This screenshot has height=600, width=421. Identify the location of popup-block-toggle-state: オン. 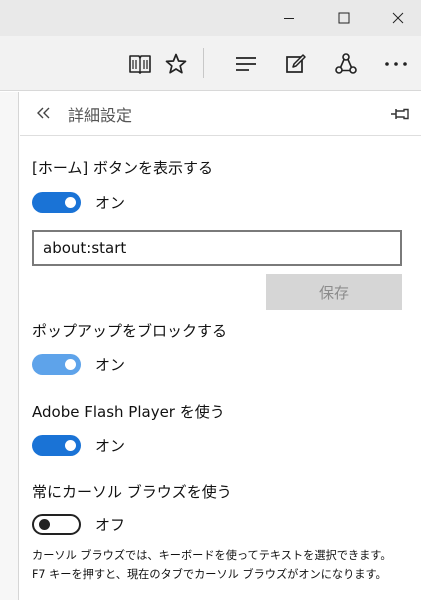
(110, 365).